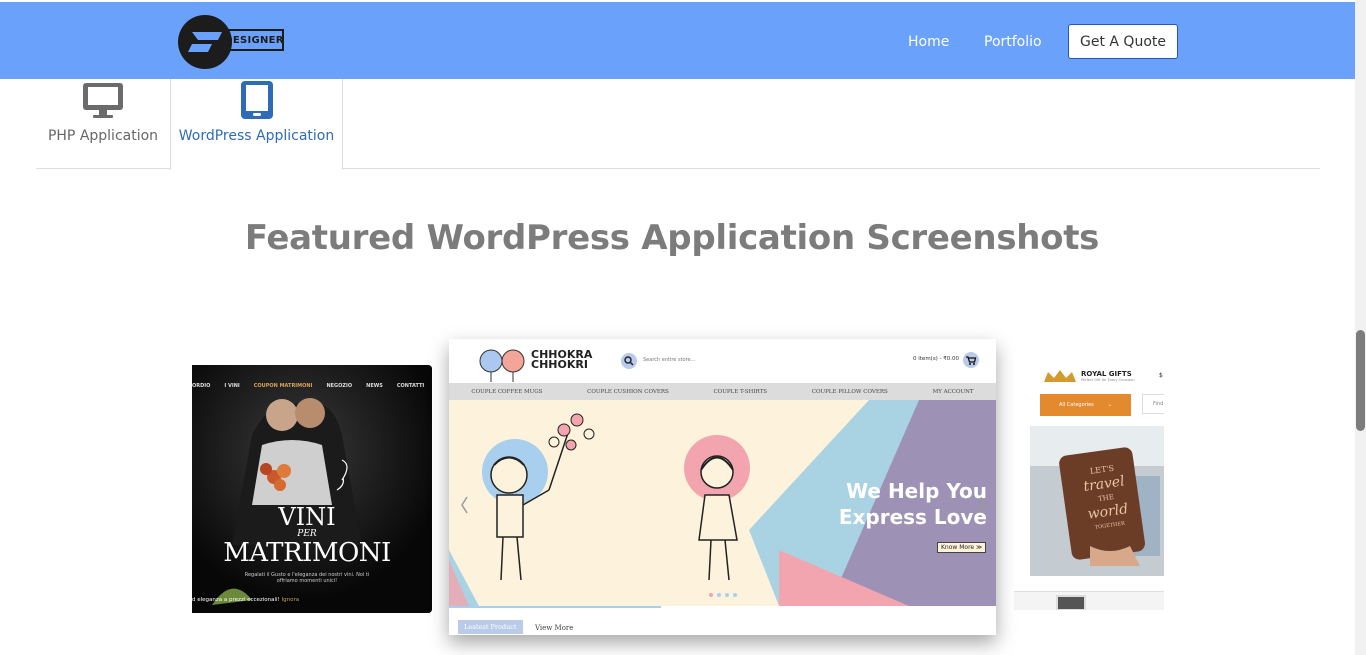  Describe the element at coordinates (936, 359) in the screenshot. I see `cart-summary: 0 item(s) - ₹0.00` at that location.